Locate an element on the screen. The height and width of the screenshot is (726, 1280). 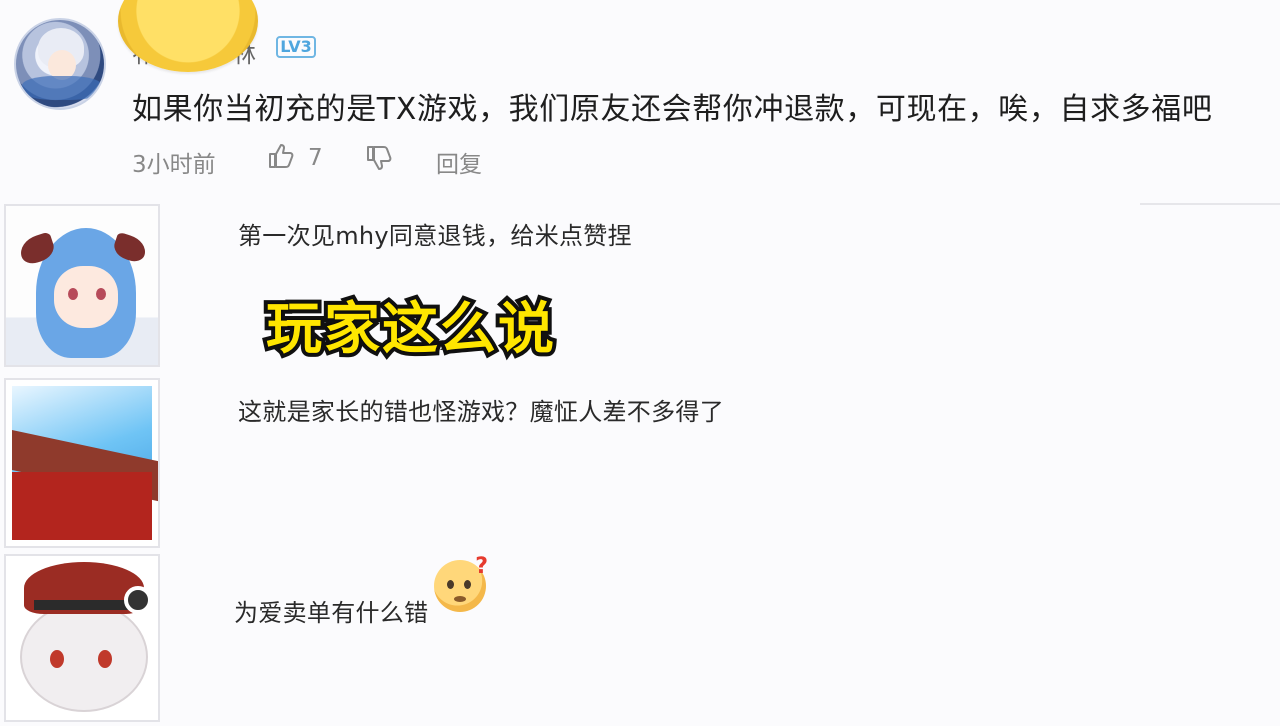
emoji-mouth is located at coordinates (460, 599).